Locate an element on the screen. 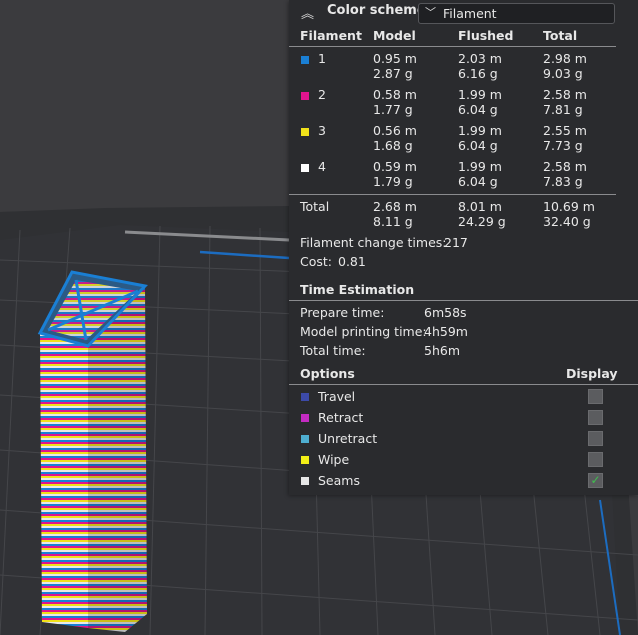  total-weight: 9.03 g is located at coordinates (563, 73).